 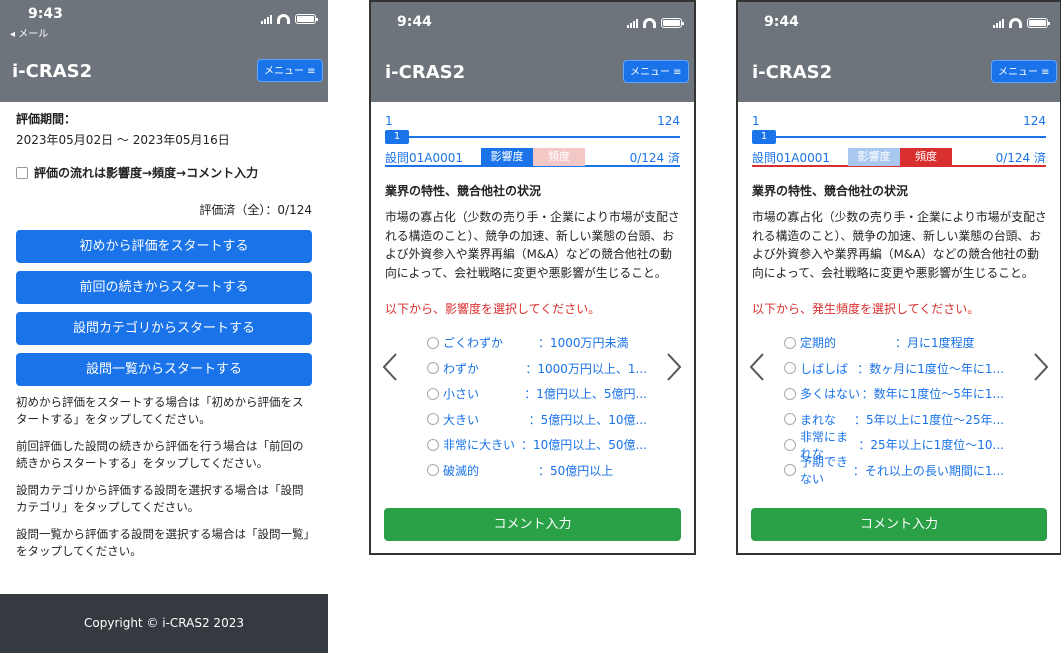 What do you see at coordinates (163, 542) in the screenshot?
I see `help-paragraph: 設問一覧から評価する設問を選択する場合は「設問一覧」をタップしてください。` at bounding box center [163, 542].